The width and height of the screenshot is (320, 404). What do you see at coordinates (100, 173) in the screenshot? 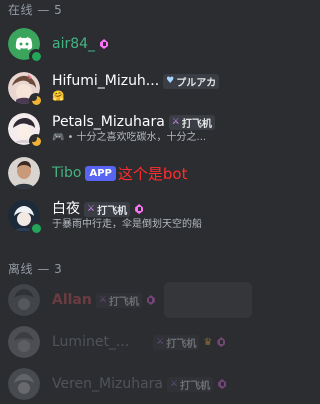
I see `app-badge: APP` at bounding box center [100, 173].